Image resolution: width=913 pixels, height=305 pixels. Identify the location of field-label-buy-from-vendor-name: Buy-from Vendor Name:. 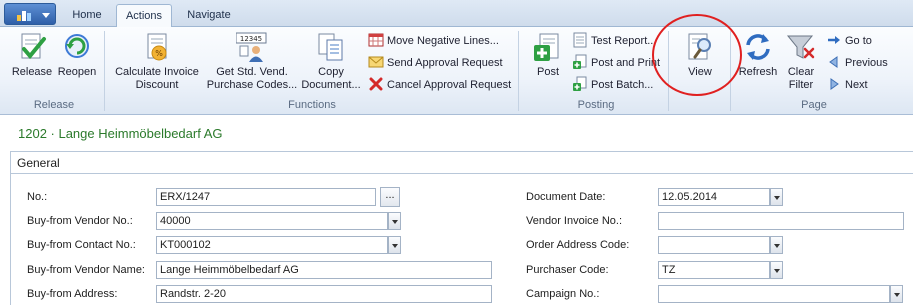
(86, 270).